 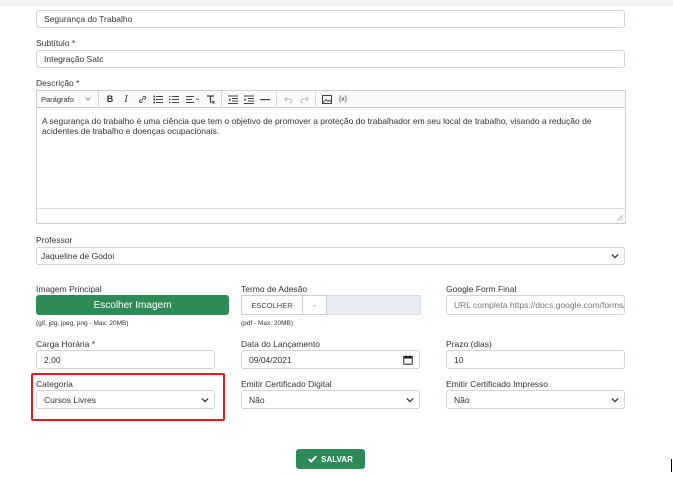 What do you see at coordinates (535, 359) in the screenshot?
I see `deadline-input: 10` at bounding box center [535, 359].